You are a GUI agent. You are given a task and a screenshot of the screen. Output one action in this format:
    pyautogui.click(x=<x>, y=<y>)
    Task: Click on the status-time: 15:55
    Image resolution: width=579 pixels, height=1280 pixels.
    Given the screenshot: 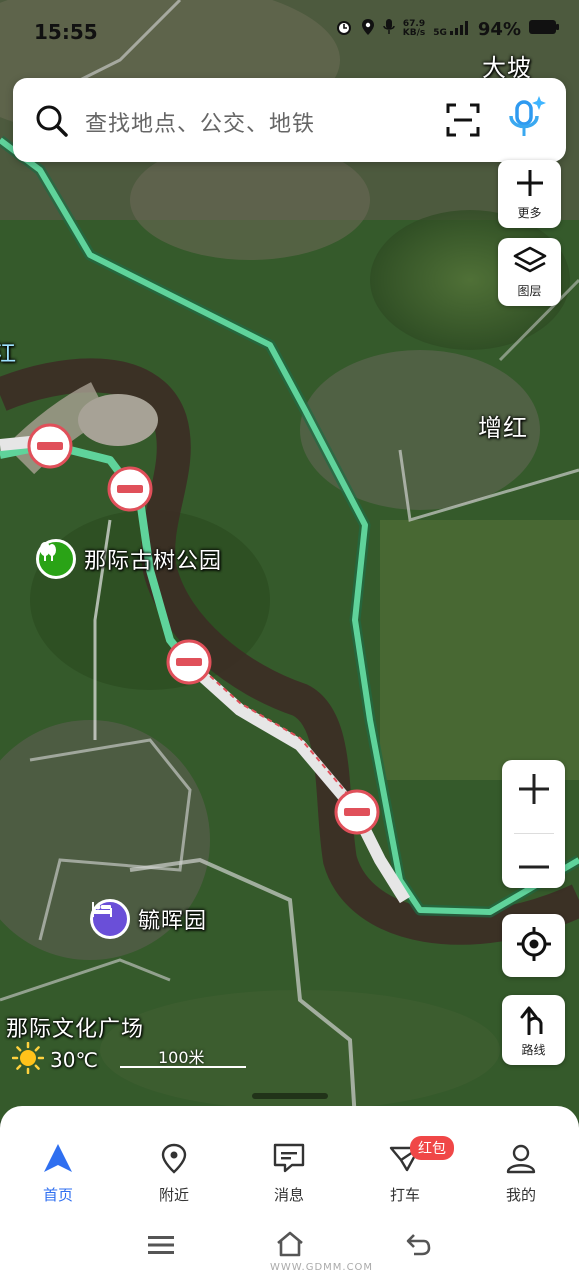 What is the action you would take?
    pyautogui.click(x=66, y=32)
    